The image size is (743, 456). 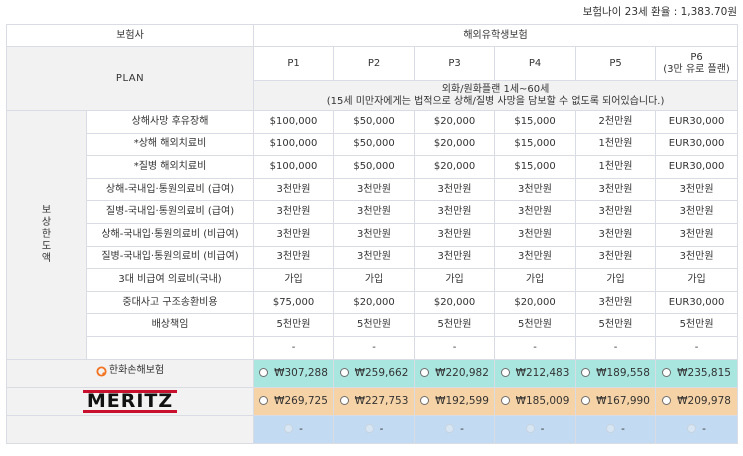 I want to click on coverage-value-p5: 가입, so click(x=616, y=280).